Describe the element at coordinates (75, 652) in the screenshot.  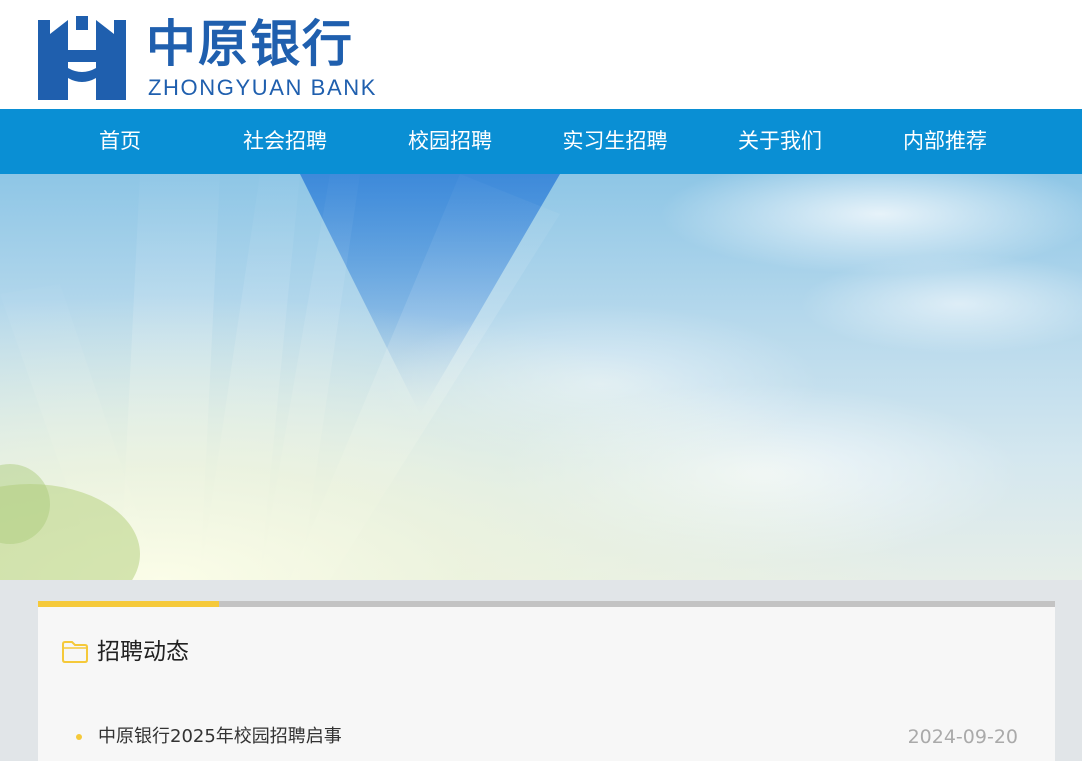
I see `folder-icon` at that location.